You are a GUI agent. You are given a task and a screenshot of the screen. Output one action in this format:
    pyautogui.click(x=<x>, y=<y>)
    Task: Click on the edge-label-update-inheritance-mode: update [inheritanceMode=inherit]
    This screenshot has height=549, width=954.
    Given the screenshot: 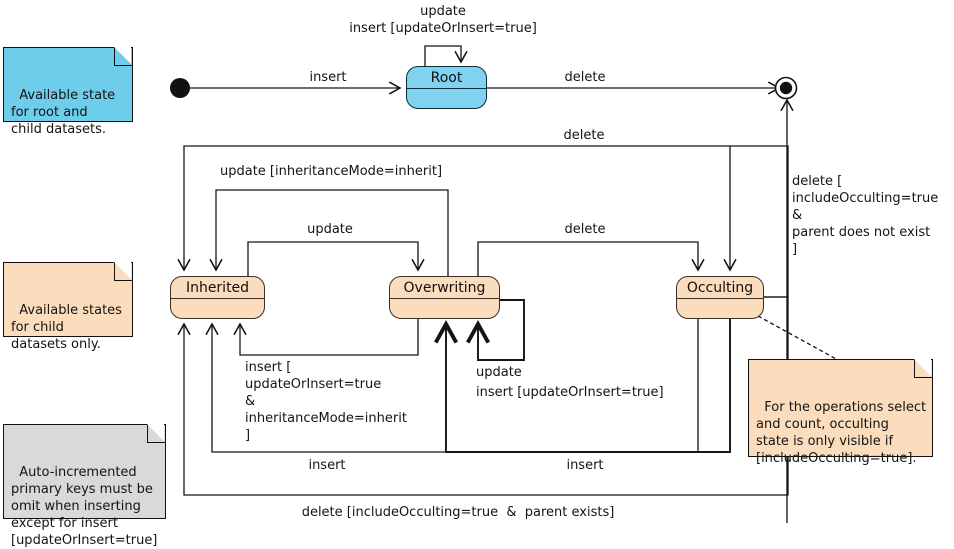 What is the action you would take?
    pyautogui.click(x=331, y=171)
    